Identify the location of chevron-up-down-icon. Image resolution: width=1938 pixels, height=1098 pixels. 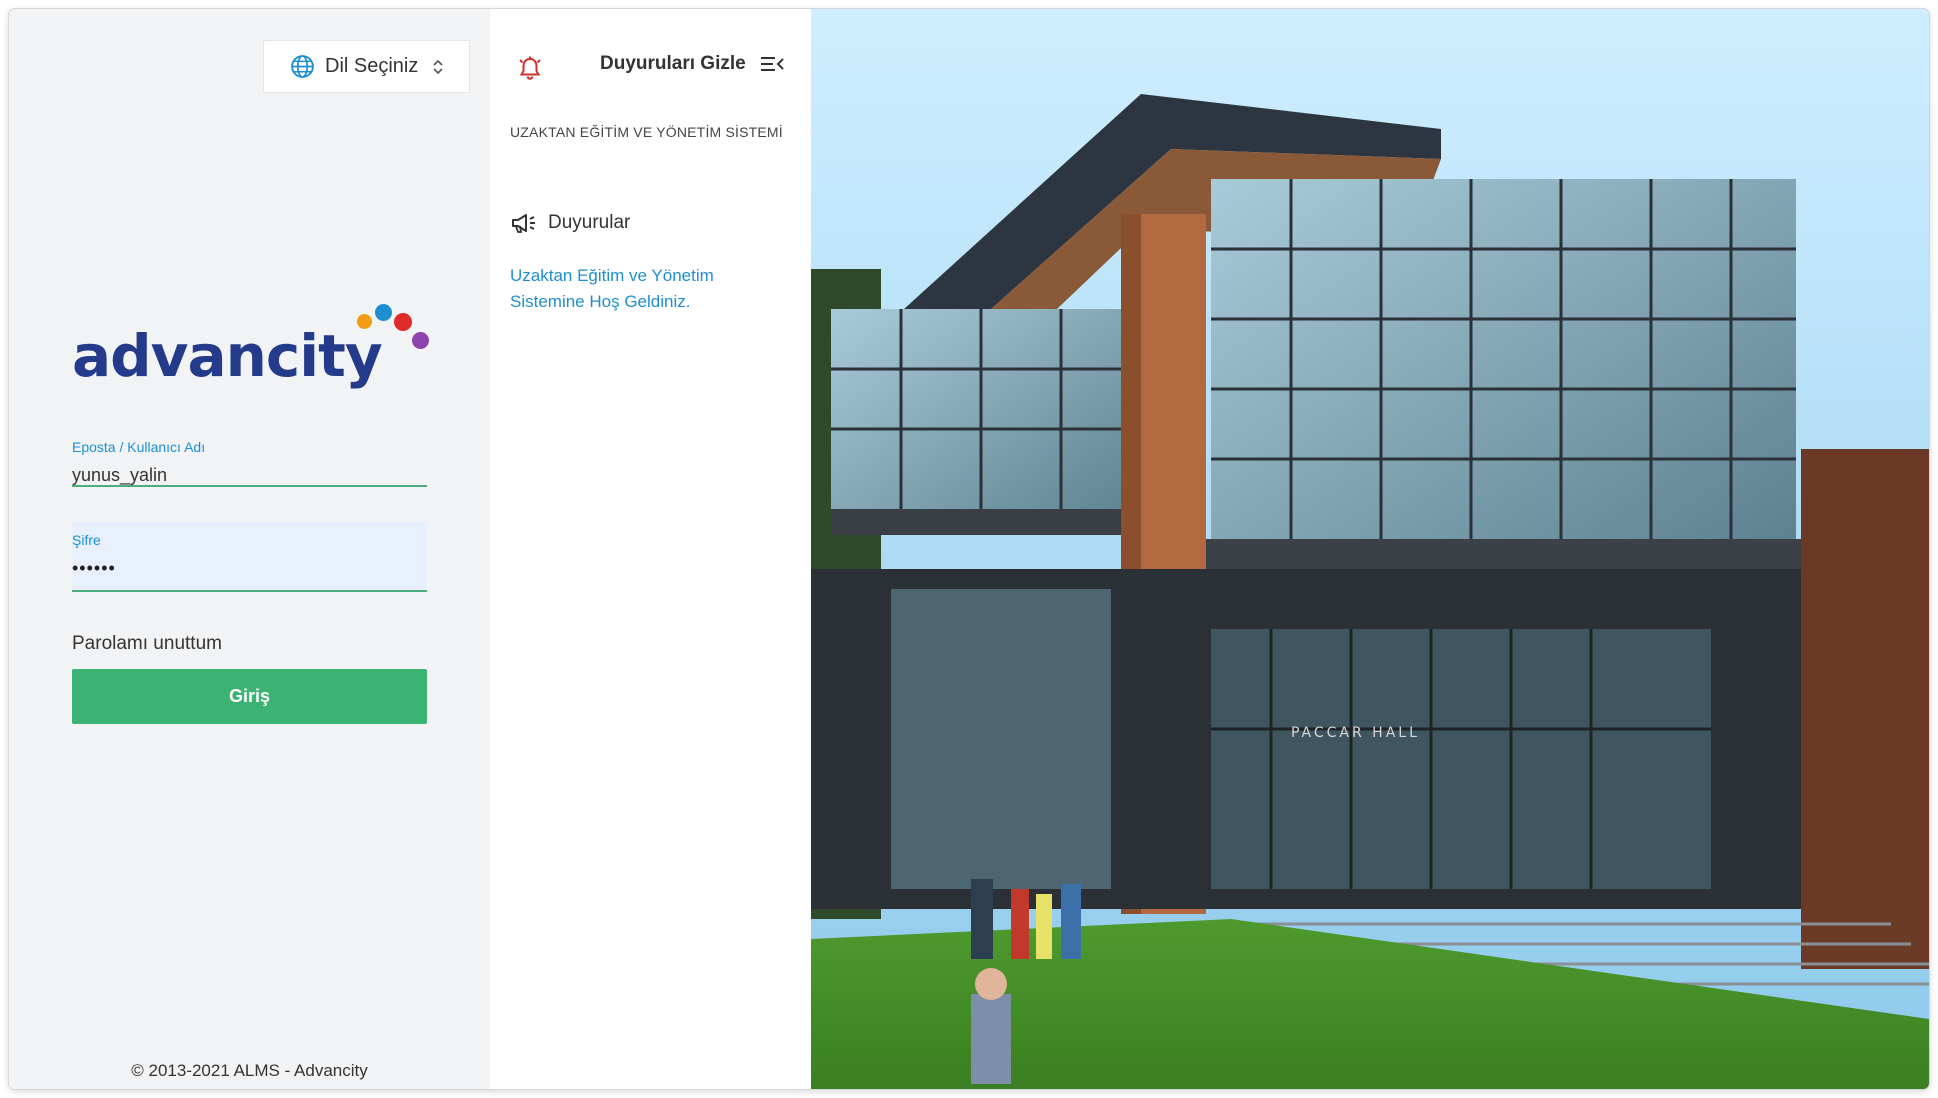
(438, 66).